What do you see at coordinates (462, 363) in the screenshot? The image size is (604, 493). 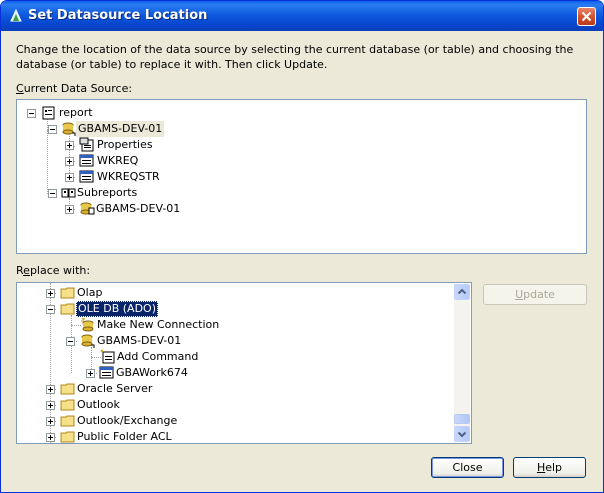 I see `vertical-scrollbar` at bounding box center [462, 363].